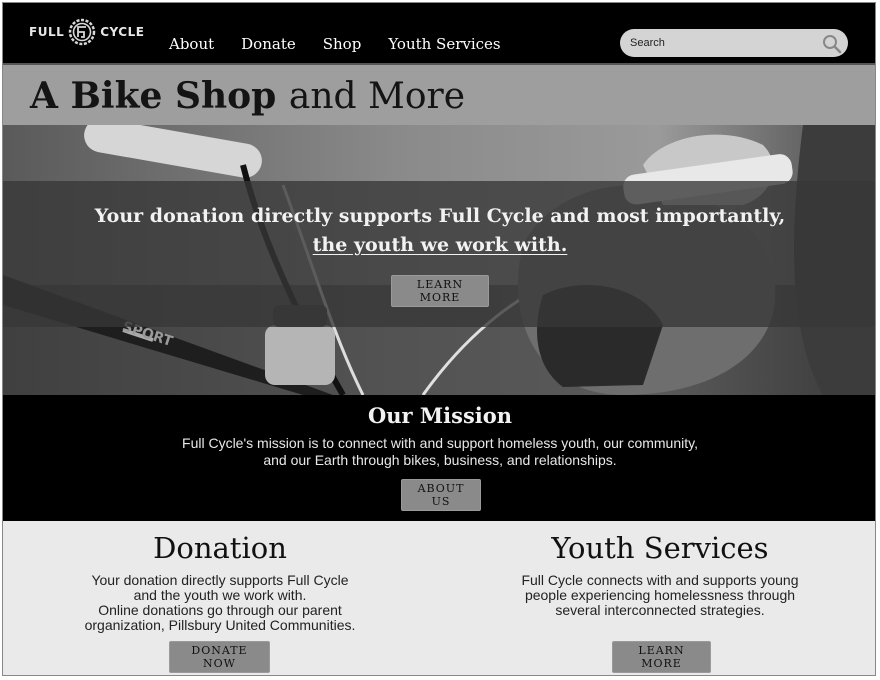  I want to click on youth-services-heading: Youth Services, so click(660, 548).